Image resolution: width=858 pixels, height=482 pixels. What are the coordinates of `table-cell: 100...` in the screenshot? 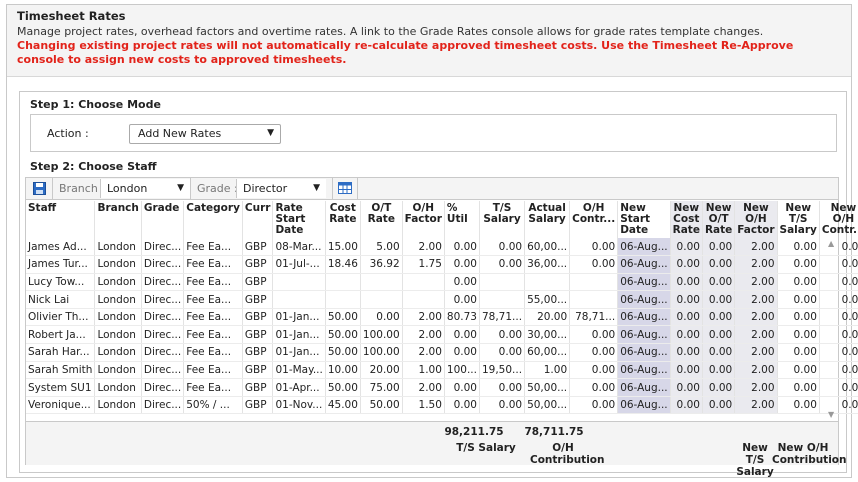 It's located at (462, 370).